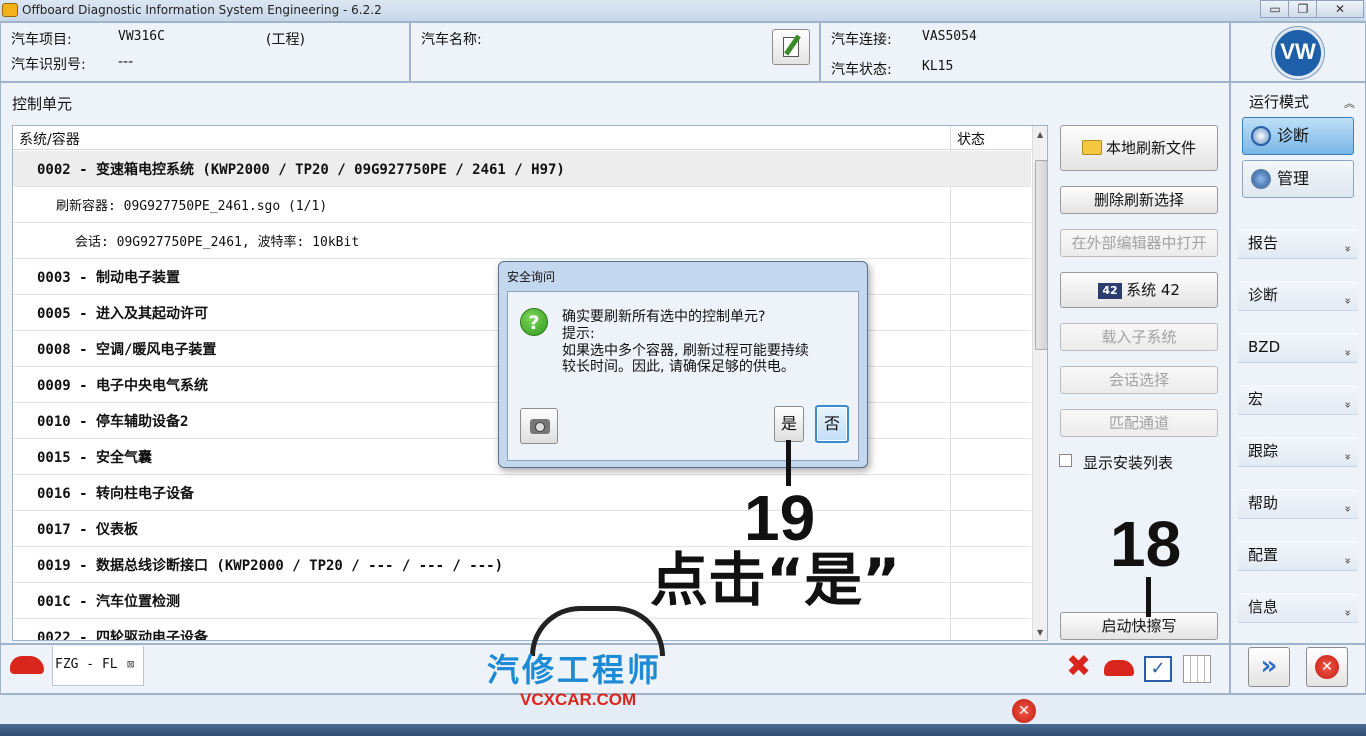 Image resolution: width=1366 pixels, height=736 pixels. What do you see at coordinates (1349, 103) in the screenshot?
I see `collapse-chevron-icon: ︽` at bounding box center [1349, 103].